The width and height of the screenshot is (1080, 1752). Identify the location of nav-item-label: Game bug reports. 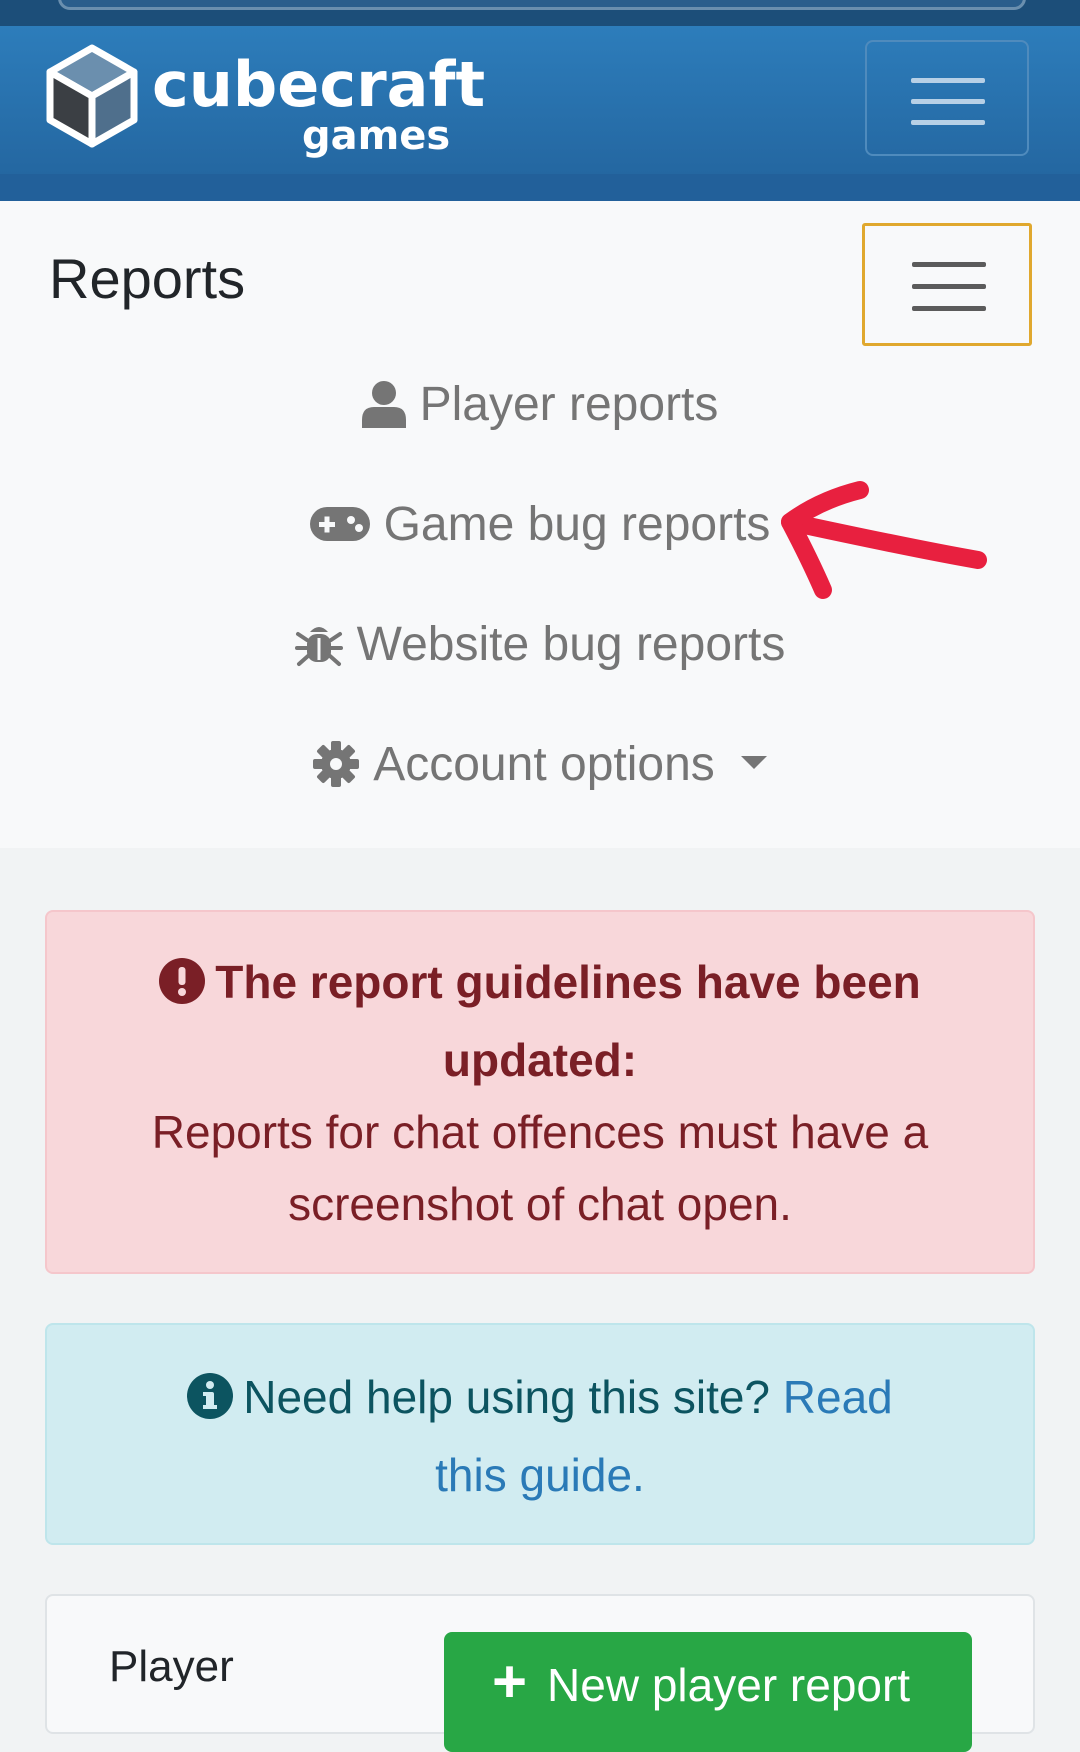
(577, 524).